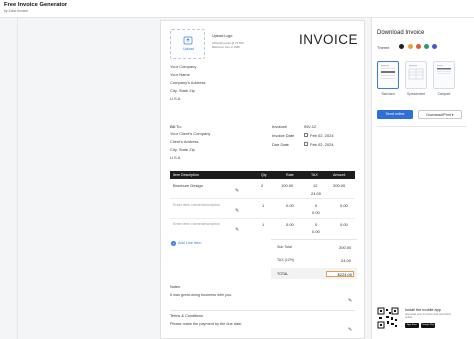 The image size is (474, 339). Describe the element at coordinates (188, 40) in the screenshot. I see `upload-icon` at that location.